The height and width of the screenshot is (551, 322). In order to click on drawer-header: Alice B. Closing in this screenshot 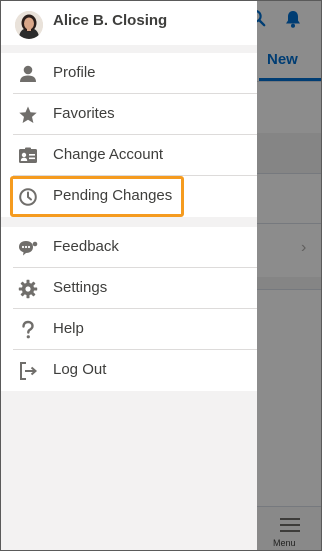, I will do `click(129, 23)`.